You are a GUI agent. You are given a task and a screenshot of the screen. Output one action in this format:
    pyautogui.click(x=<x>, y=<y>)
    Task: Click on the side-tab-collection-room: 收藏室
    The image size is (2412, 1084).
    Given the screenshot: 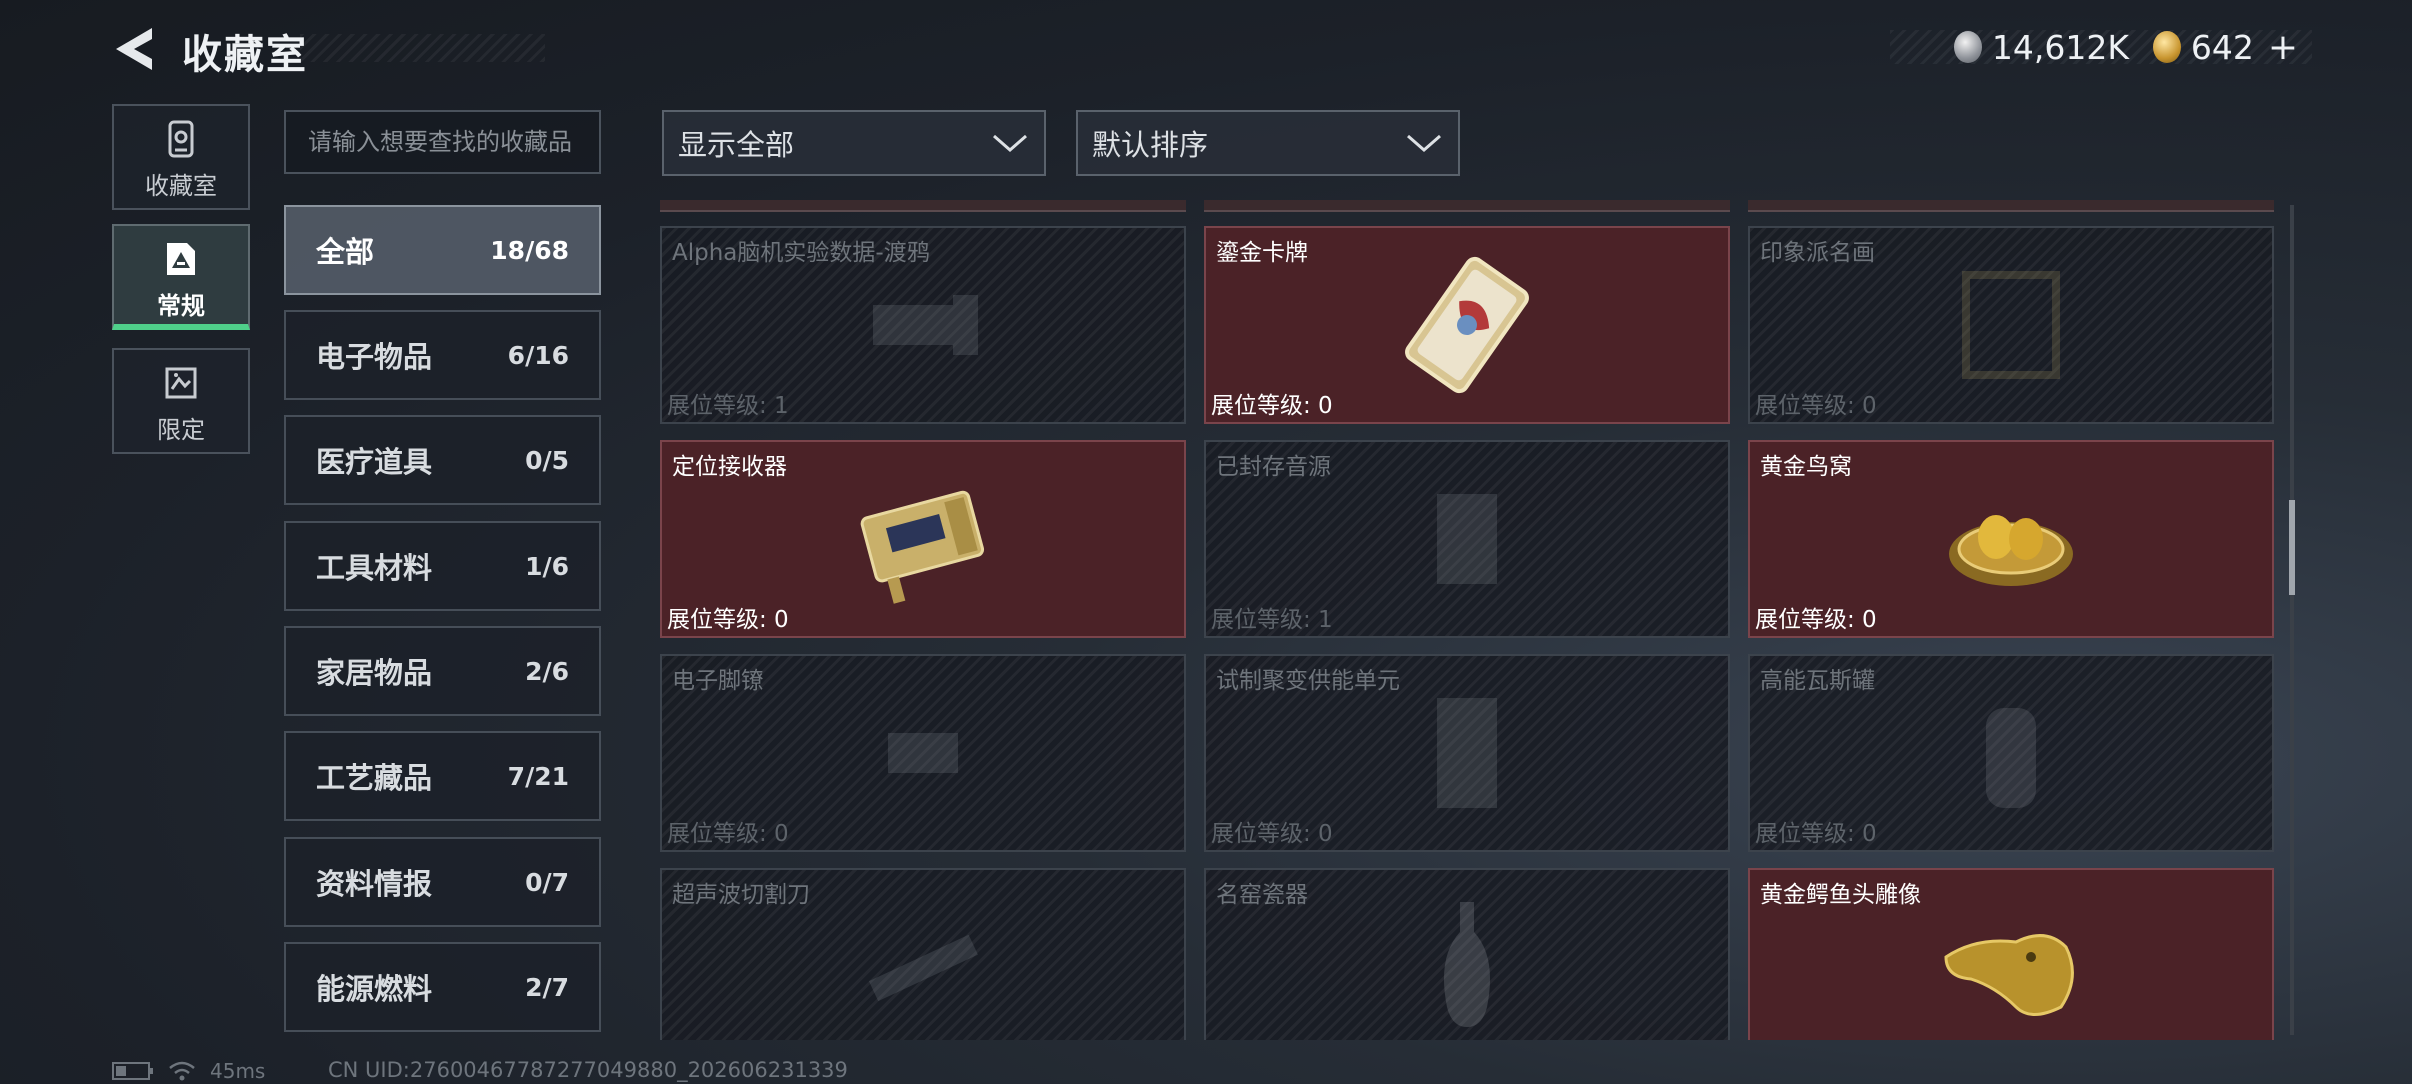 What is the action you would take?
    pyautogui.click(x=181, y=157)
    